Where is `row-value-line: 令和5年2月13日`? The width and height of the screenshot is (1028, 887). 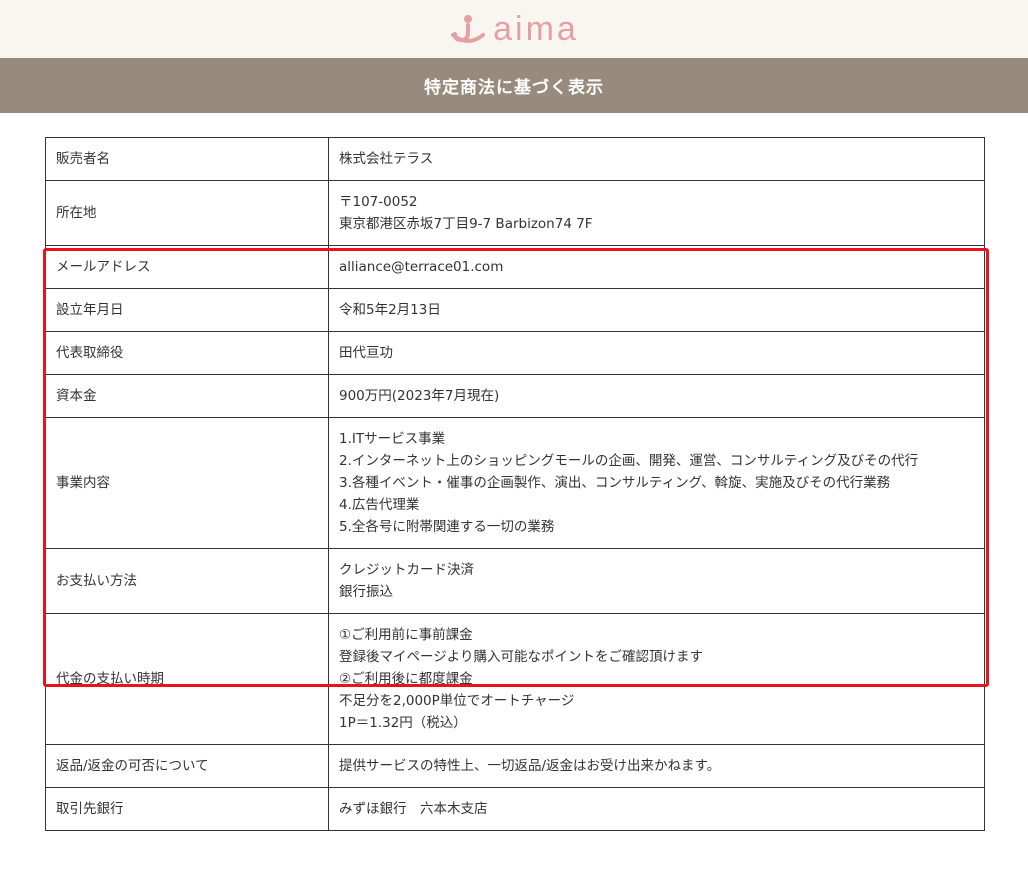 row-value-line: 令和5年2月13日 is located at coordinates (390, 310).